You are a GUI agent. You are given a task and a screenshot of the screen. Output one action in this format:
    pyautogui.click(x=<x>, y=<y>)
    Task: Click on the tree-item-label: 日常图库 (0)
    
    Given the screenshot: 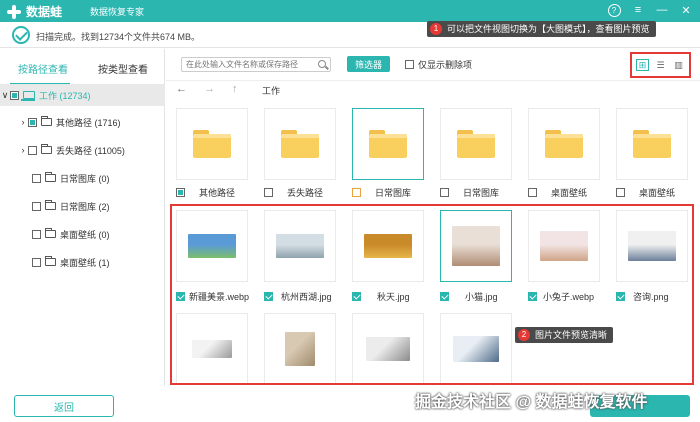 What is the action you would take?
    pyautogui.click(x=85, y=178)
    